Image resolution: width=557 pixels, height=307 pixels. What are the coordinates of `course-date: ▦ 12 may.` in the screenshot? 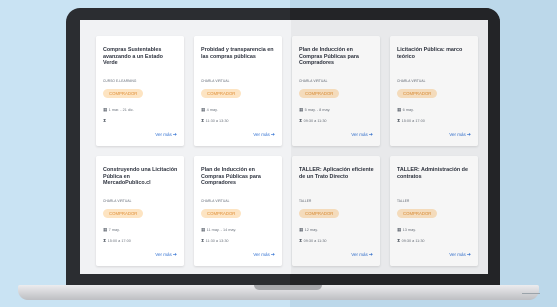 It's located at (308, 230).